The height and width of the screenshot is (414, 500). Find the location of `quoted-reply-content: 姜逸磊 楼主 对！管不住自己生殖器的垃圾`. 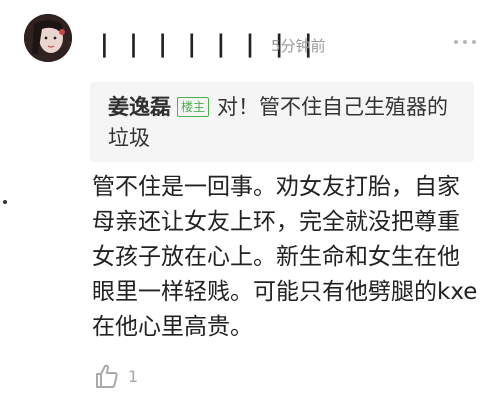

quoted-reply-content: 姜逸磊 楼主 对！管不住自己生殖器的垃圾 is located at coordinates (283, 123).